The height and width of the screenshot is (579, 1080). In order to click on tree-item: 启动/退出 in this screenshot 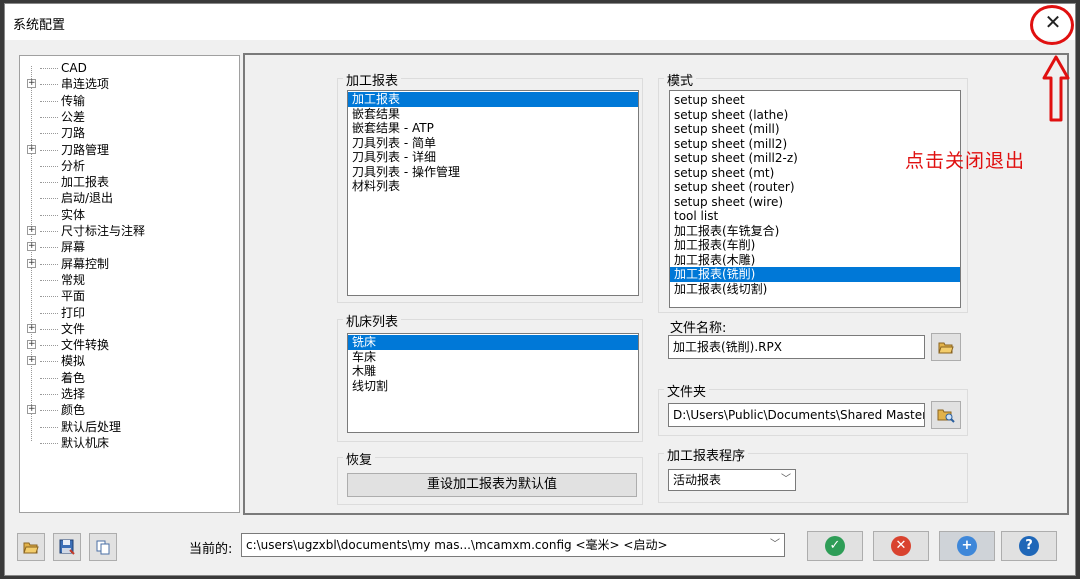, I will do `click(130, 198)`.